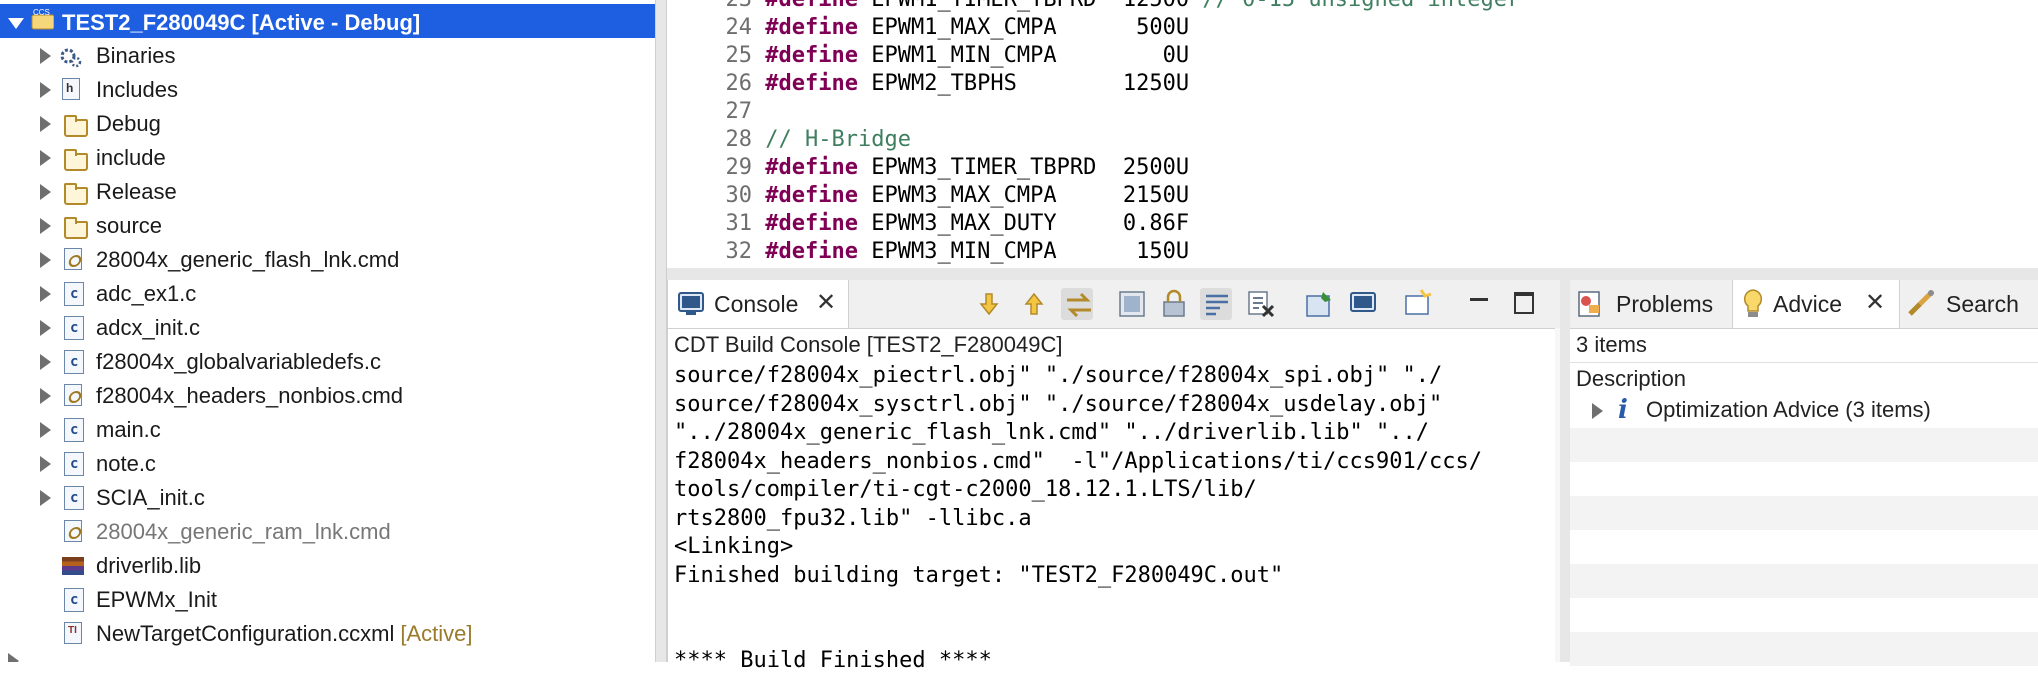 The height and width of the screenshot is (676, 2038). What do you see at coordinates (327, 396) in the screenshot?
I see `tree-item-headers-nonbios: f28004x_headers_nonbios.cmd` at bounding box center [327, 396].